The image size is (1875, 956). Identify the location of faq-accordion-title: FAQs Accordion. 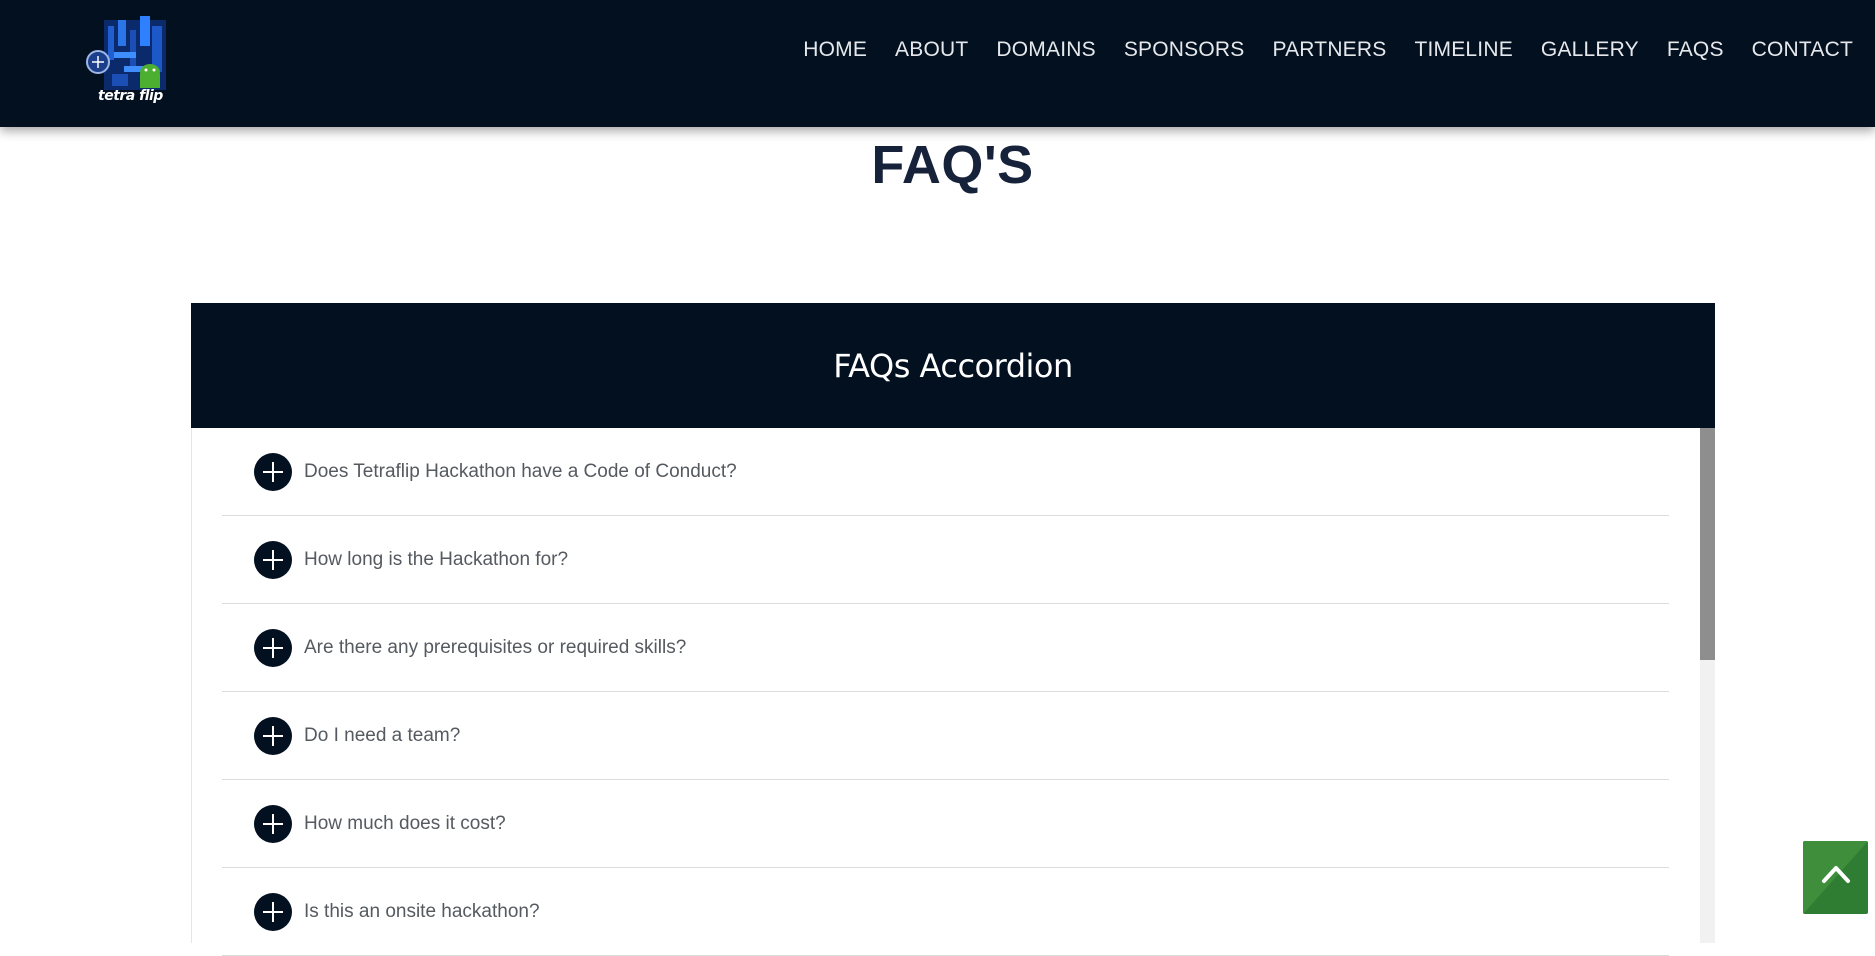
(953, 365).